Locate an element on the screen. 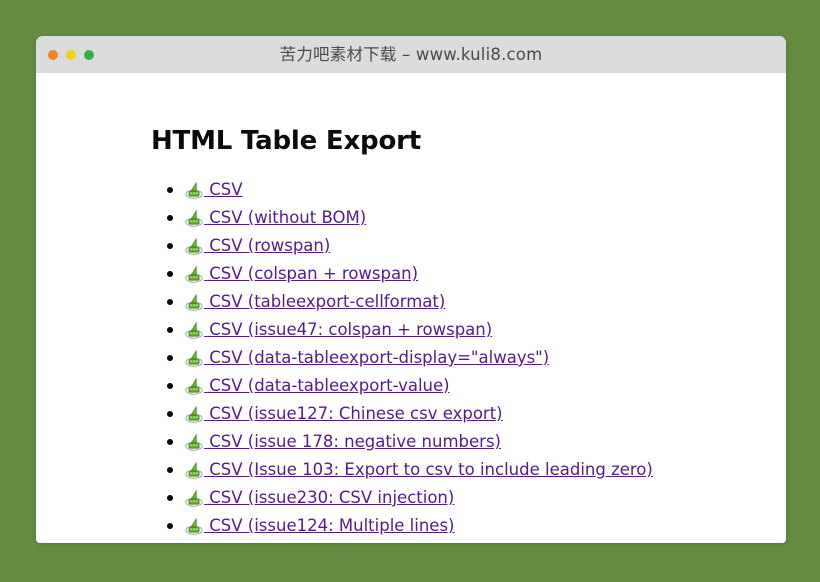 This screenshot has width=820, height=582. export-link: CSV (data-tableexport-display="always") is located at coordinates (367, 357).